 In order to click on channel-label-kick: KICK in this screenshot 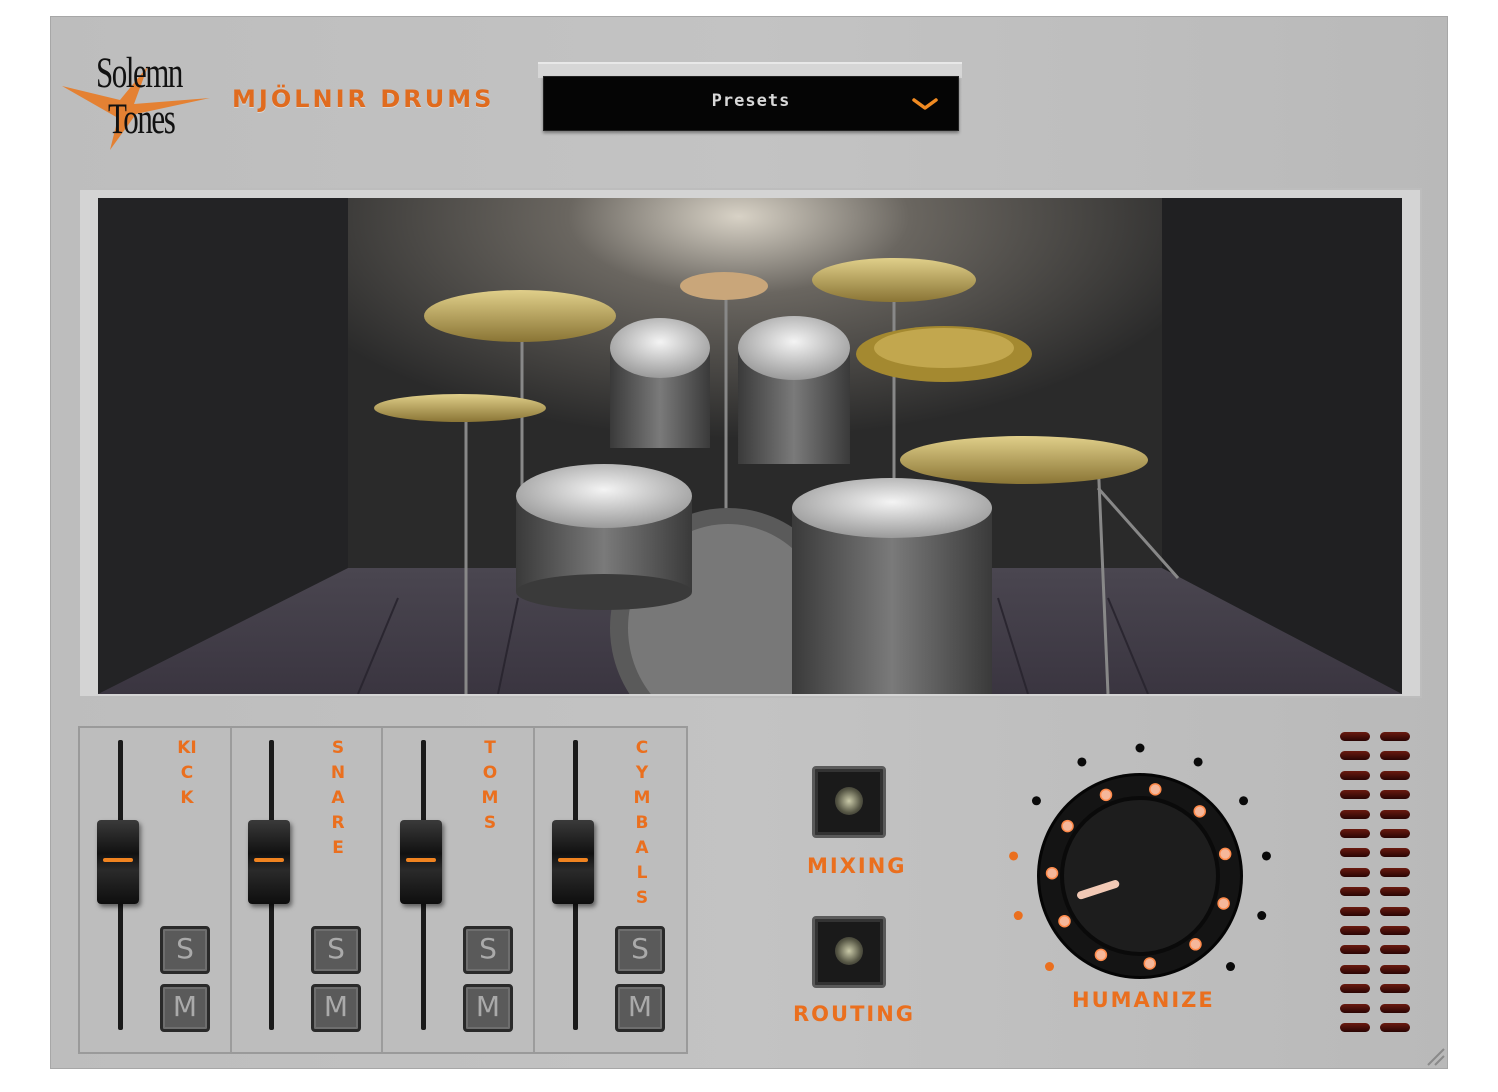, I will do `click(187, 773)`.